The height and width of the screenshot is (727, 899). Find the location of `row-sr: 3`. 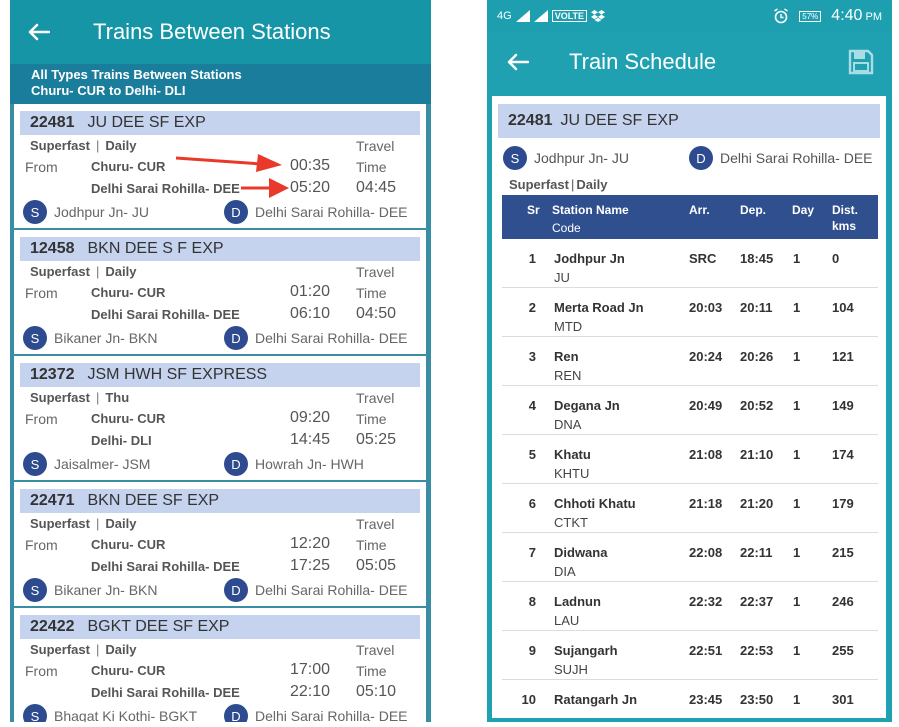

row-sr: 3 is located at coordinates (532, 356).